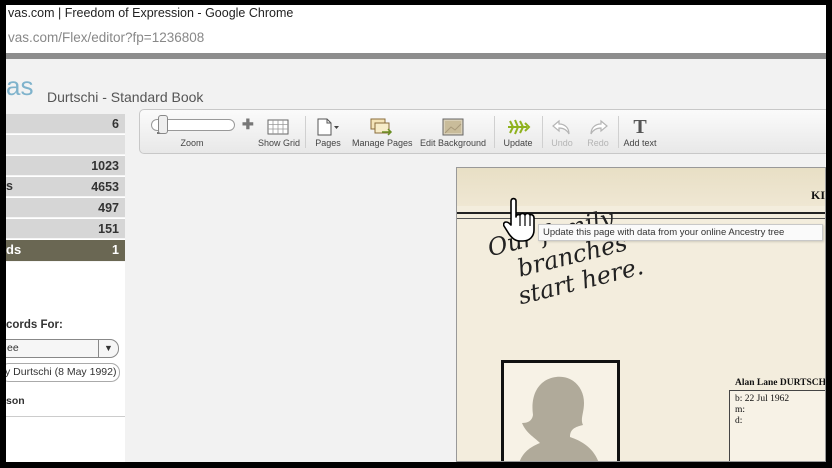 The image size is (832, 468). What do you see at coordinates (3, 234) in the screenshot?
I see `screen-frame-left` at bounding box center [3, 234].